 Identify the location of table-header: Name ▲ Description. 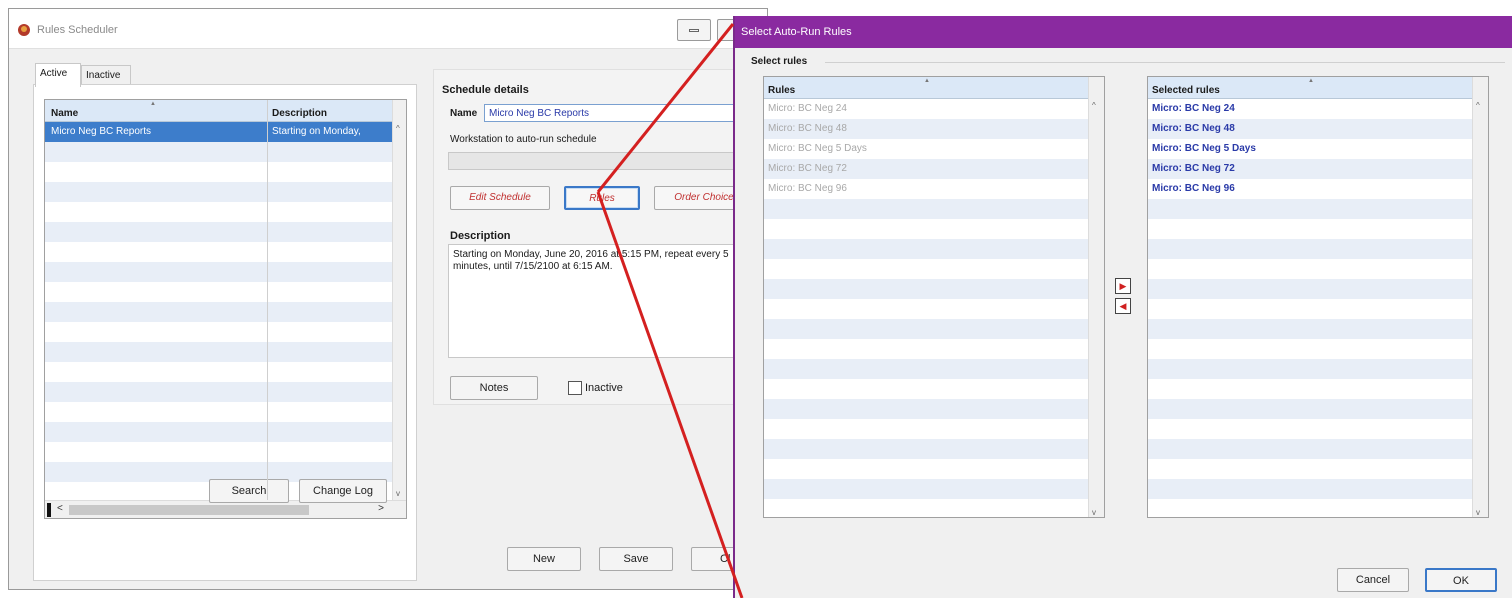
(219, 111).